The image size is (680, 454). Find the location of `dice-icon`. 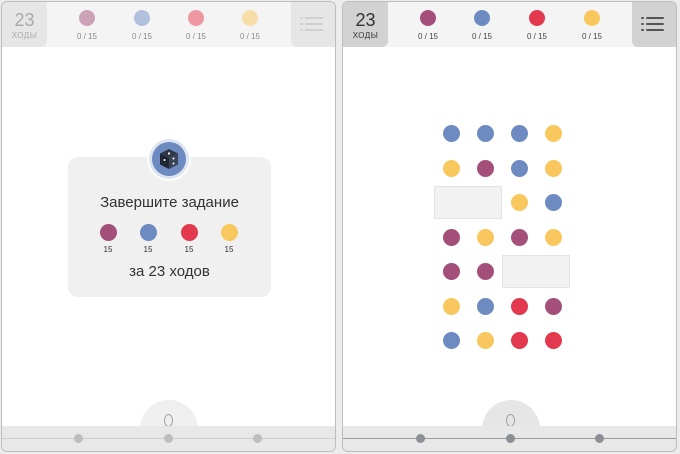

dice-icon is located at coordinates (169, 159).